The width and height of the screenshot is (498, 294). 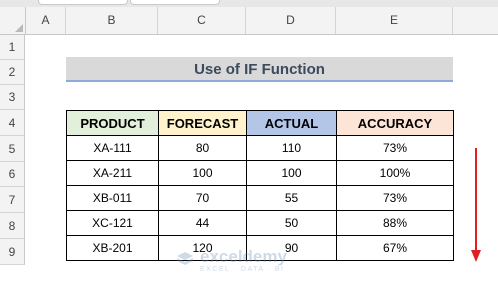 I want to click on row-header-7: 7, so click(x=12, y=200).